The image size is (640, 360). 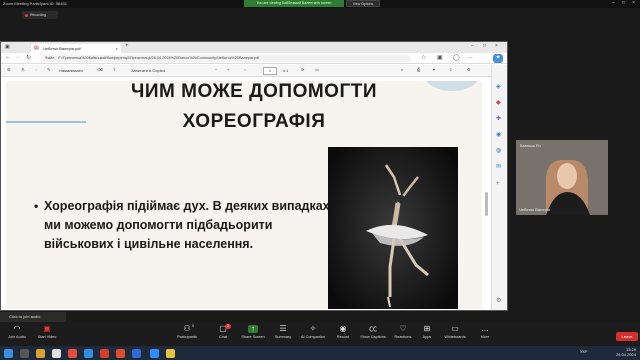 What do you see at coordinates (193, 326) in the screenshot?
I see `participants-count: 5` at bounding box center [193, 326].